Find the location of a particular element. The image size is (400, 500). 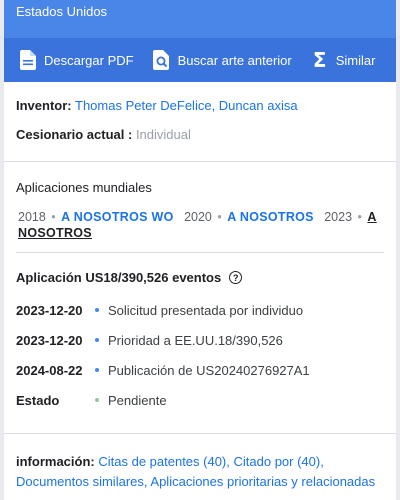

download-pdf-label: Descargar PDF is located at coordinates (89, 60).